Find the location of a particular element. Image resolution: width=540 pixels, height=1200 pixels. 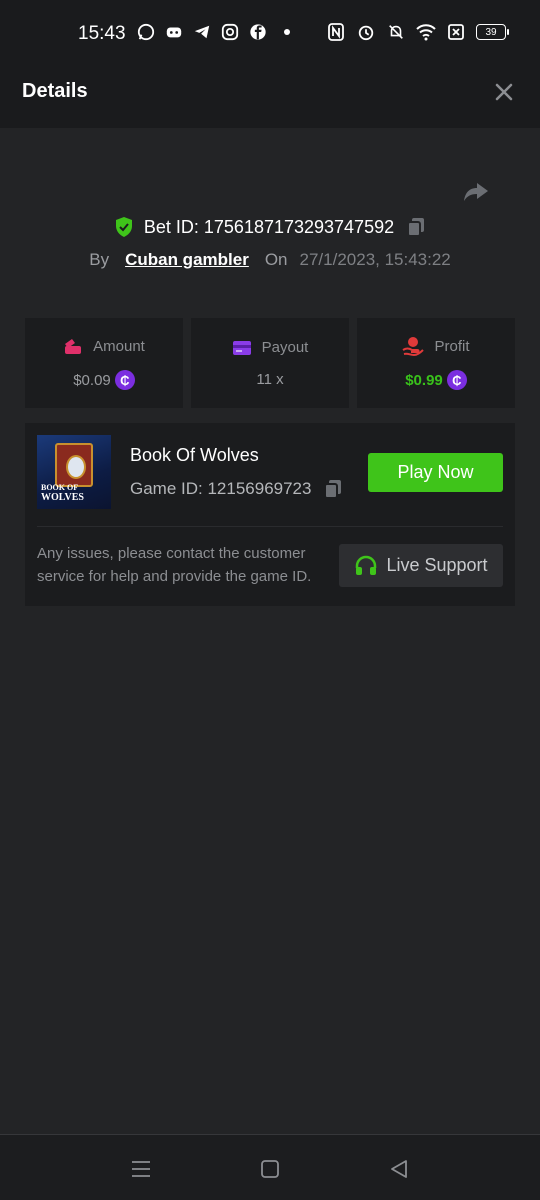

system-navigation-bar is located at coordinates (270, 1167).